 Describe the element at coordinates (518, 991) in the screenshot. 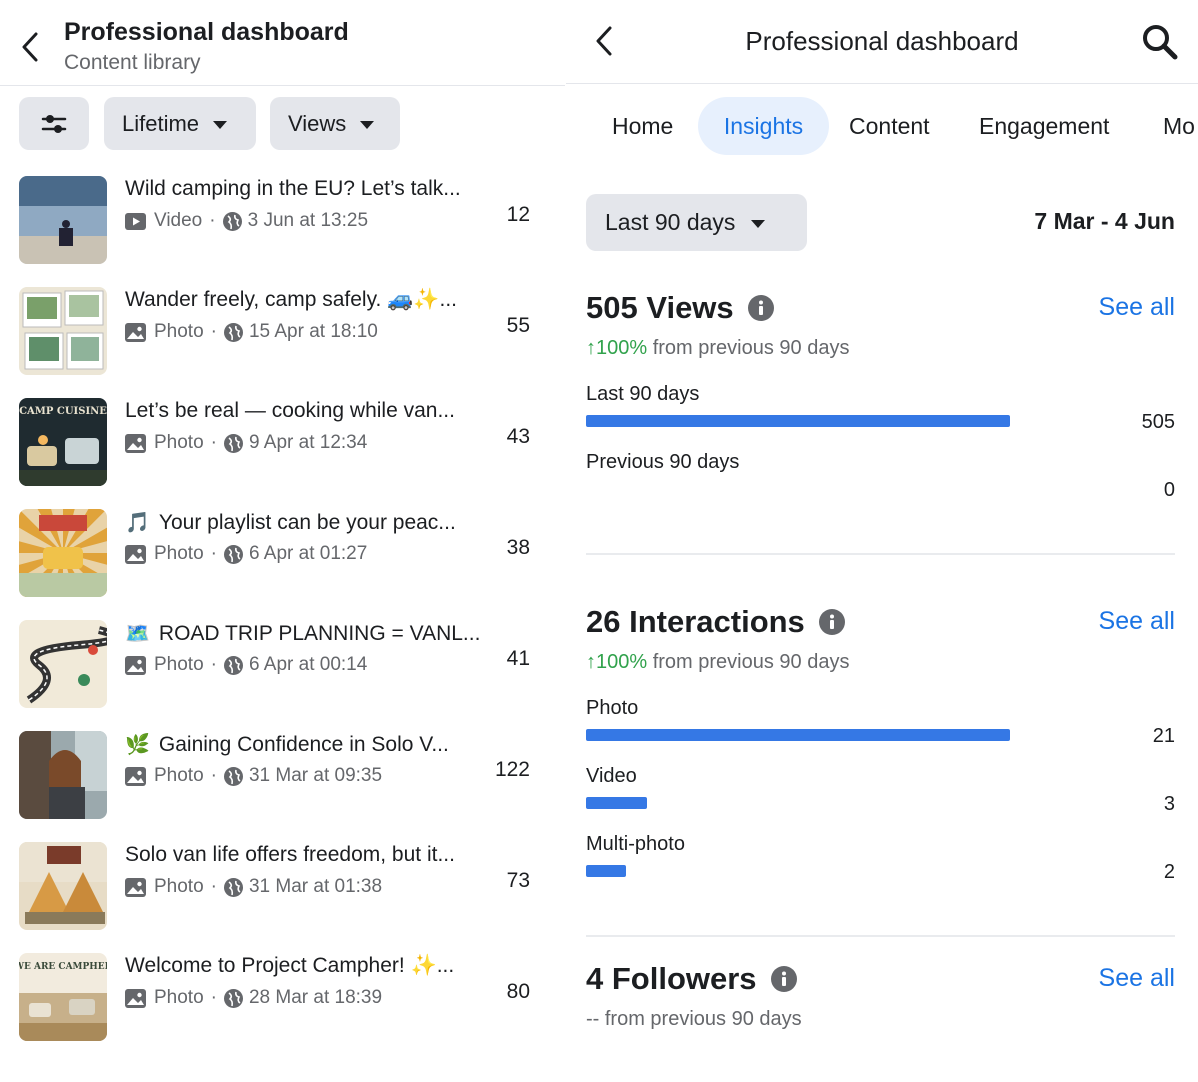

I see `post-views-value: 80` at that location.